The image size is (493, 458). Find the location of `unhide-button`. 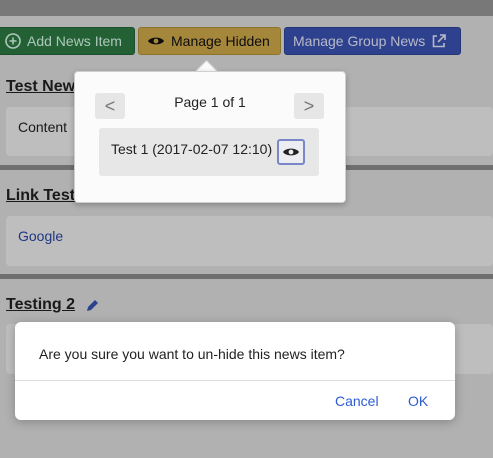

unhide-button is located at coordinates (291, 152).